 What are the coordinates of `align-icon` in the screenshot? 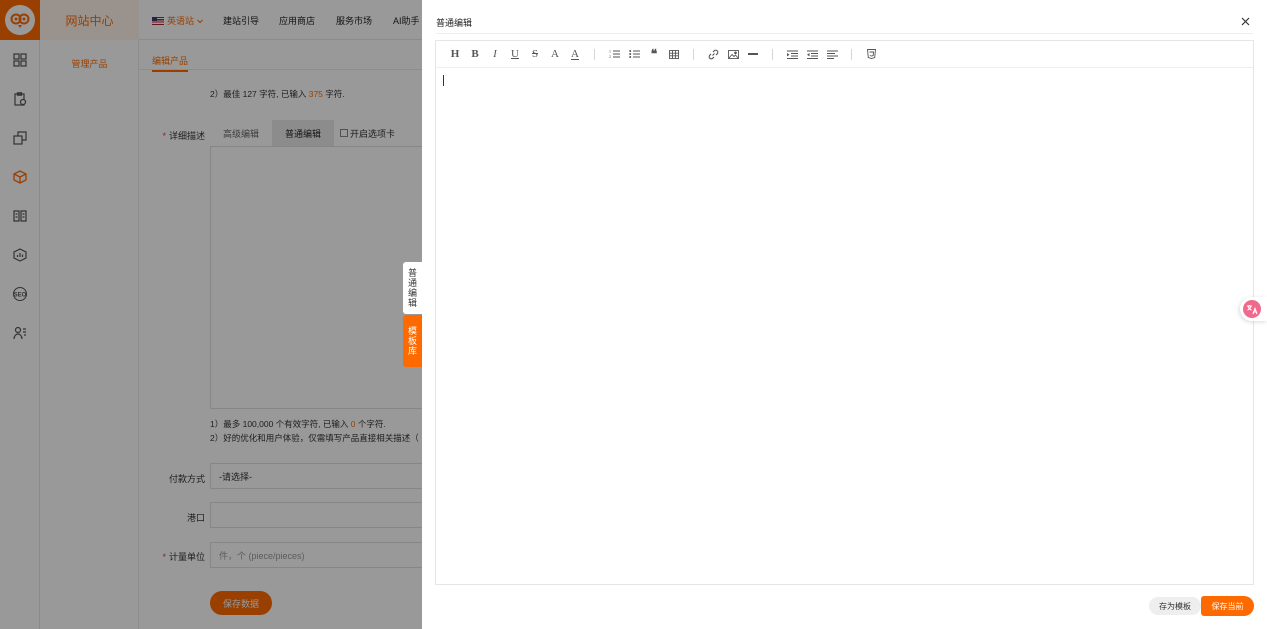 It's located at (832, 54).